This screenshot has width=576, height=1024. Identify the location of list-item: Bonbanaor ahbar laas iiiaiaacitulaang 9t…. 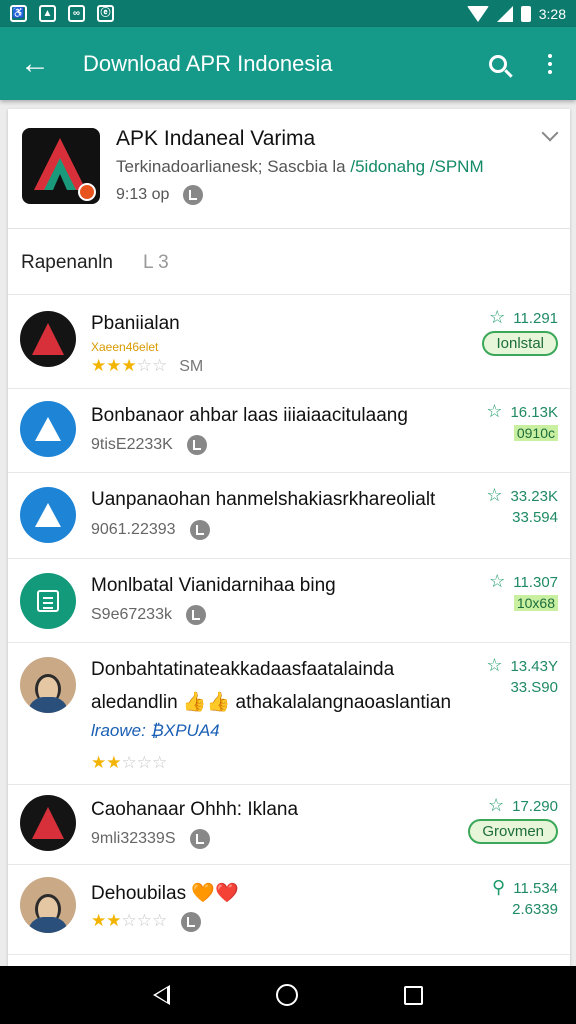
(289, 431).